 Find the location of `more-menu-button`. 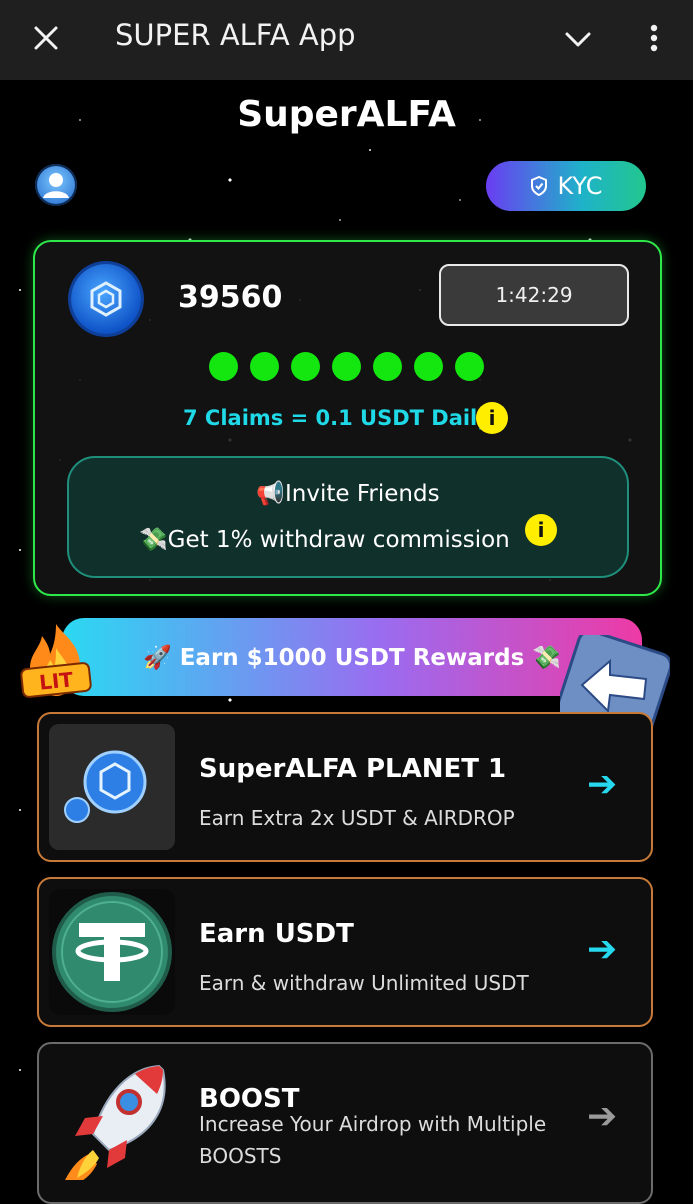

more-menu-button is located at coordinates (654, 38).